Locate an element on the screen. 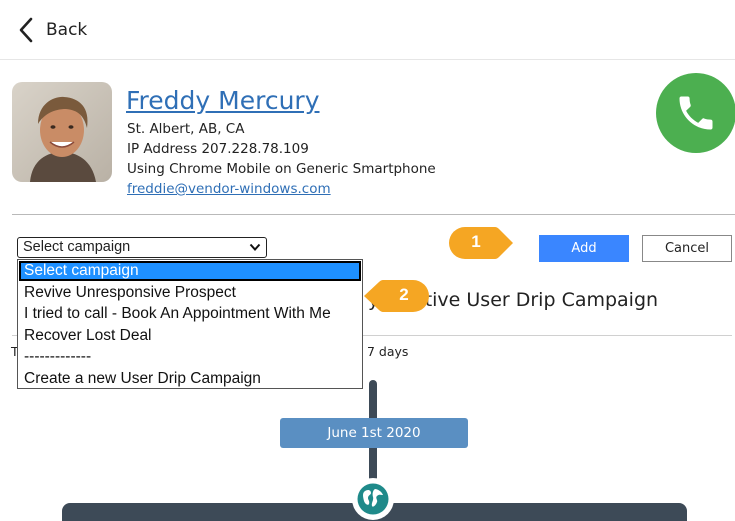  globe-icon is located at coordinates (373, 499).